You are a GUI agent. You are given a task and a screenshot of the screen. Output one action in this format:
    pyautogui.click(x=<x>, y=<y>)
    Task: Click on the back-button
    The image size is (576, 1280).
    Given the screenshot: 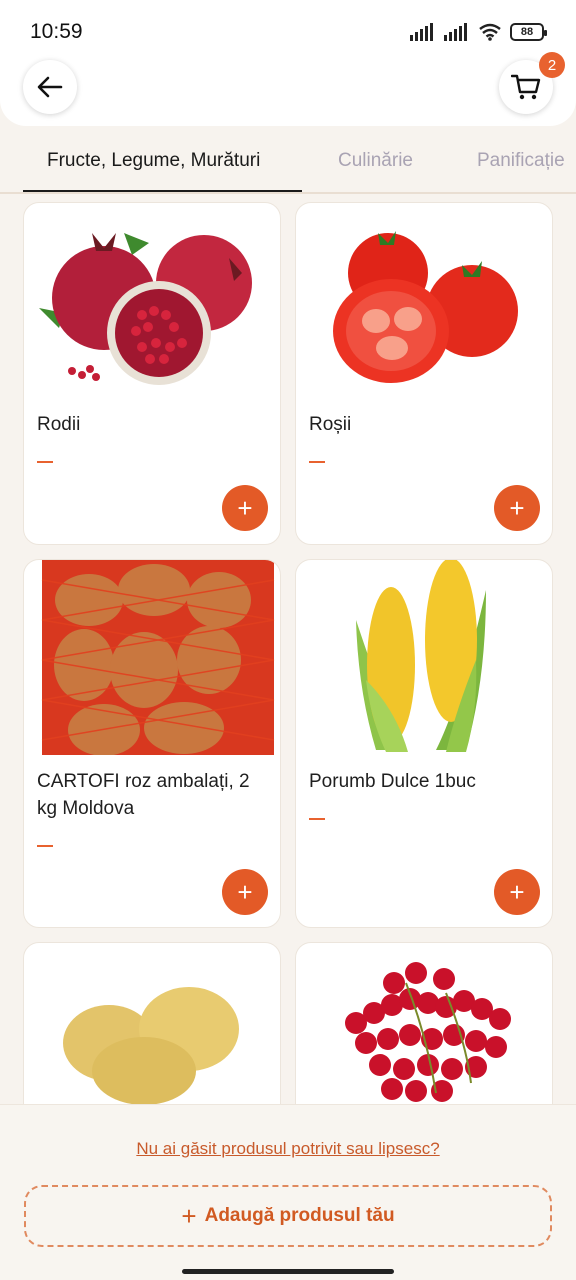 What is the action you would take?
    pyautogui.click(x=50, y=87)
    